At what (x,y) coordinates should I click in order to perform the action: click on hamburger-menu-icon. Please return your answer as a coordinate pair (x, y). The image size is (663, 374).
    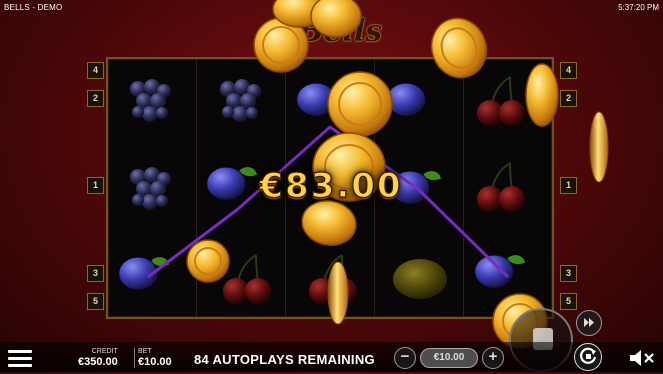
    Looking at the image, I should click on (20, 359).